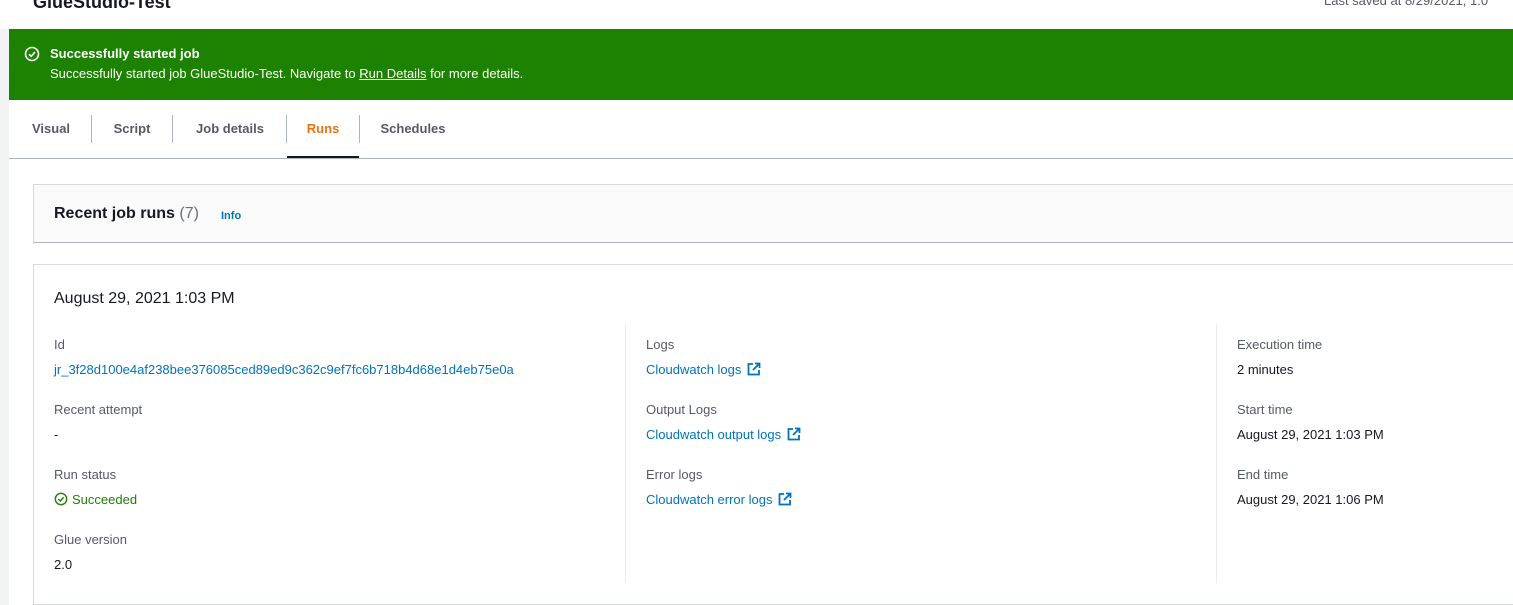 This screenshot has height=605, width=1513. Describe the element at coordinates (98, 409) in the screenshot. I see `recent-attempt-label: Recent attempt` at that location.